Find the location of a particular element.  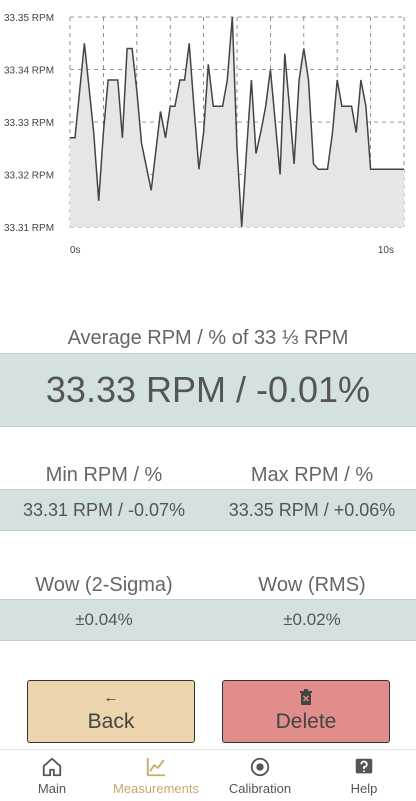

x-tick-label: 10s is located at coordinates (386, 250).